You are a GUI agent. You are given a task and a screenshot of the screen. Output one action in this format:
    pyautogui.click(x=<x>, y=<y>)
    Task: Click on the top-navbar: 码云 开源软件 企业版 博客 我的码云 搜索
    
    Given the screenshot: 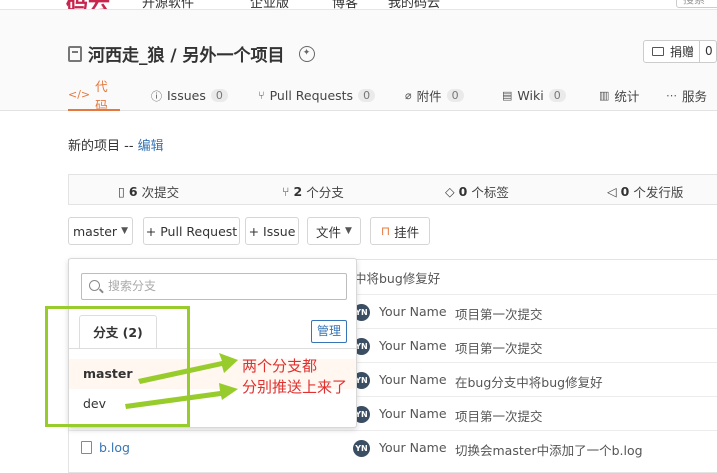 What is the action you would take?
    pyautogui.click(x=358, y=5)
    